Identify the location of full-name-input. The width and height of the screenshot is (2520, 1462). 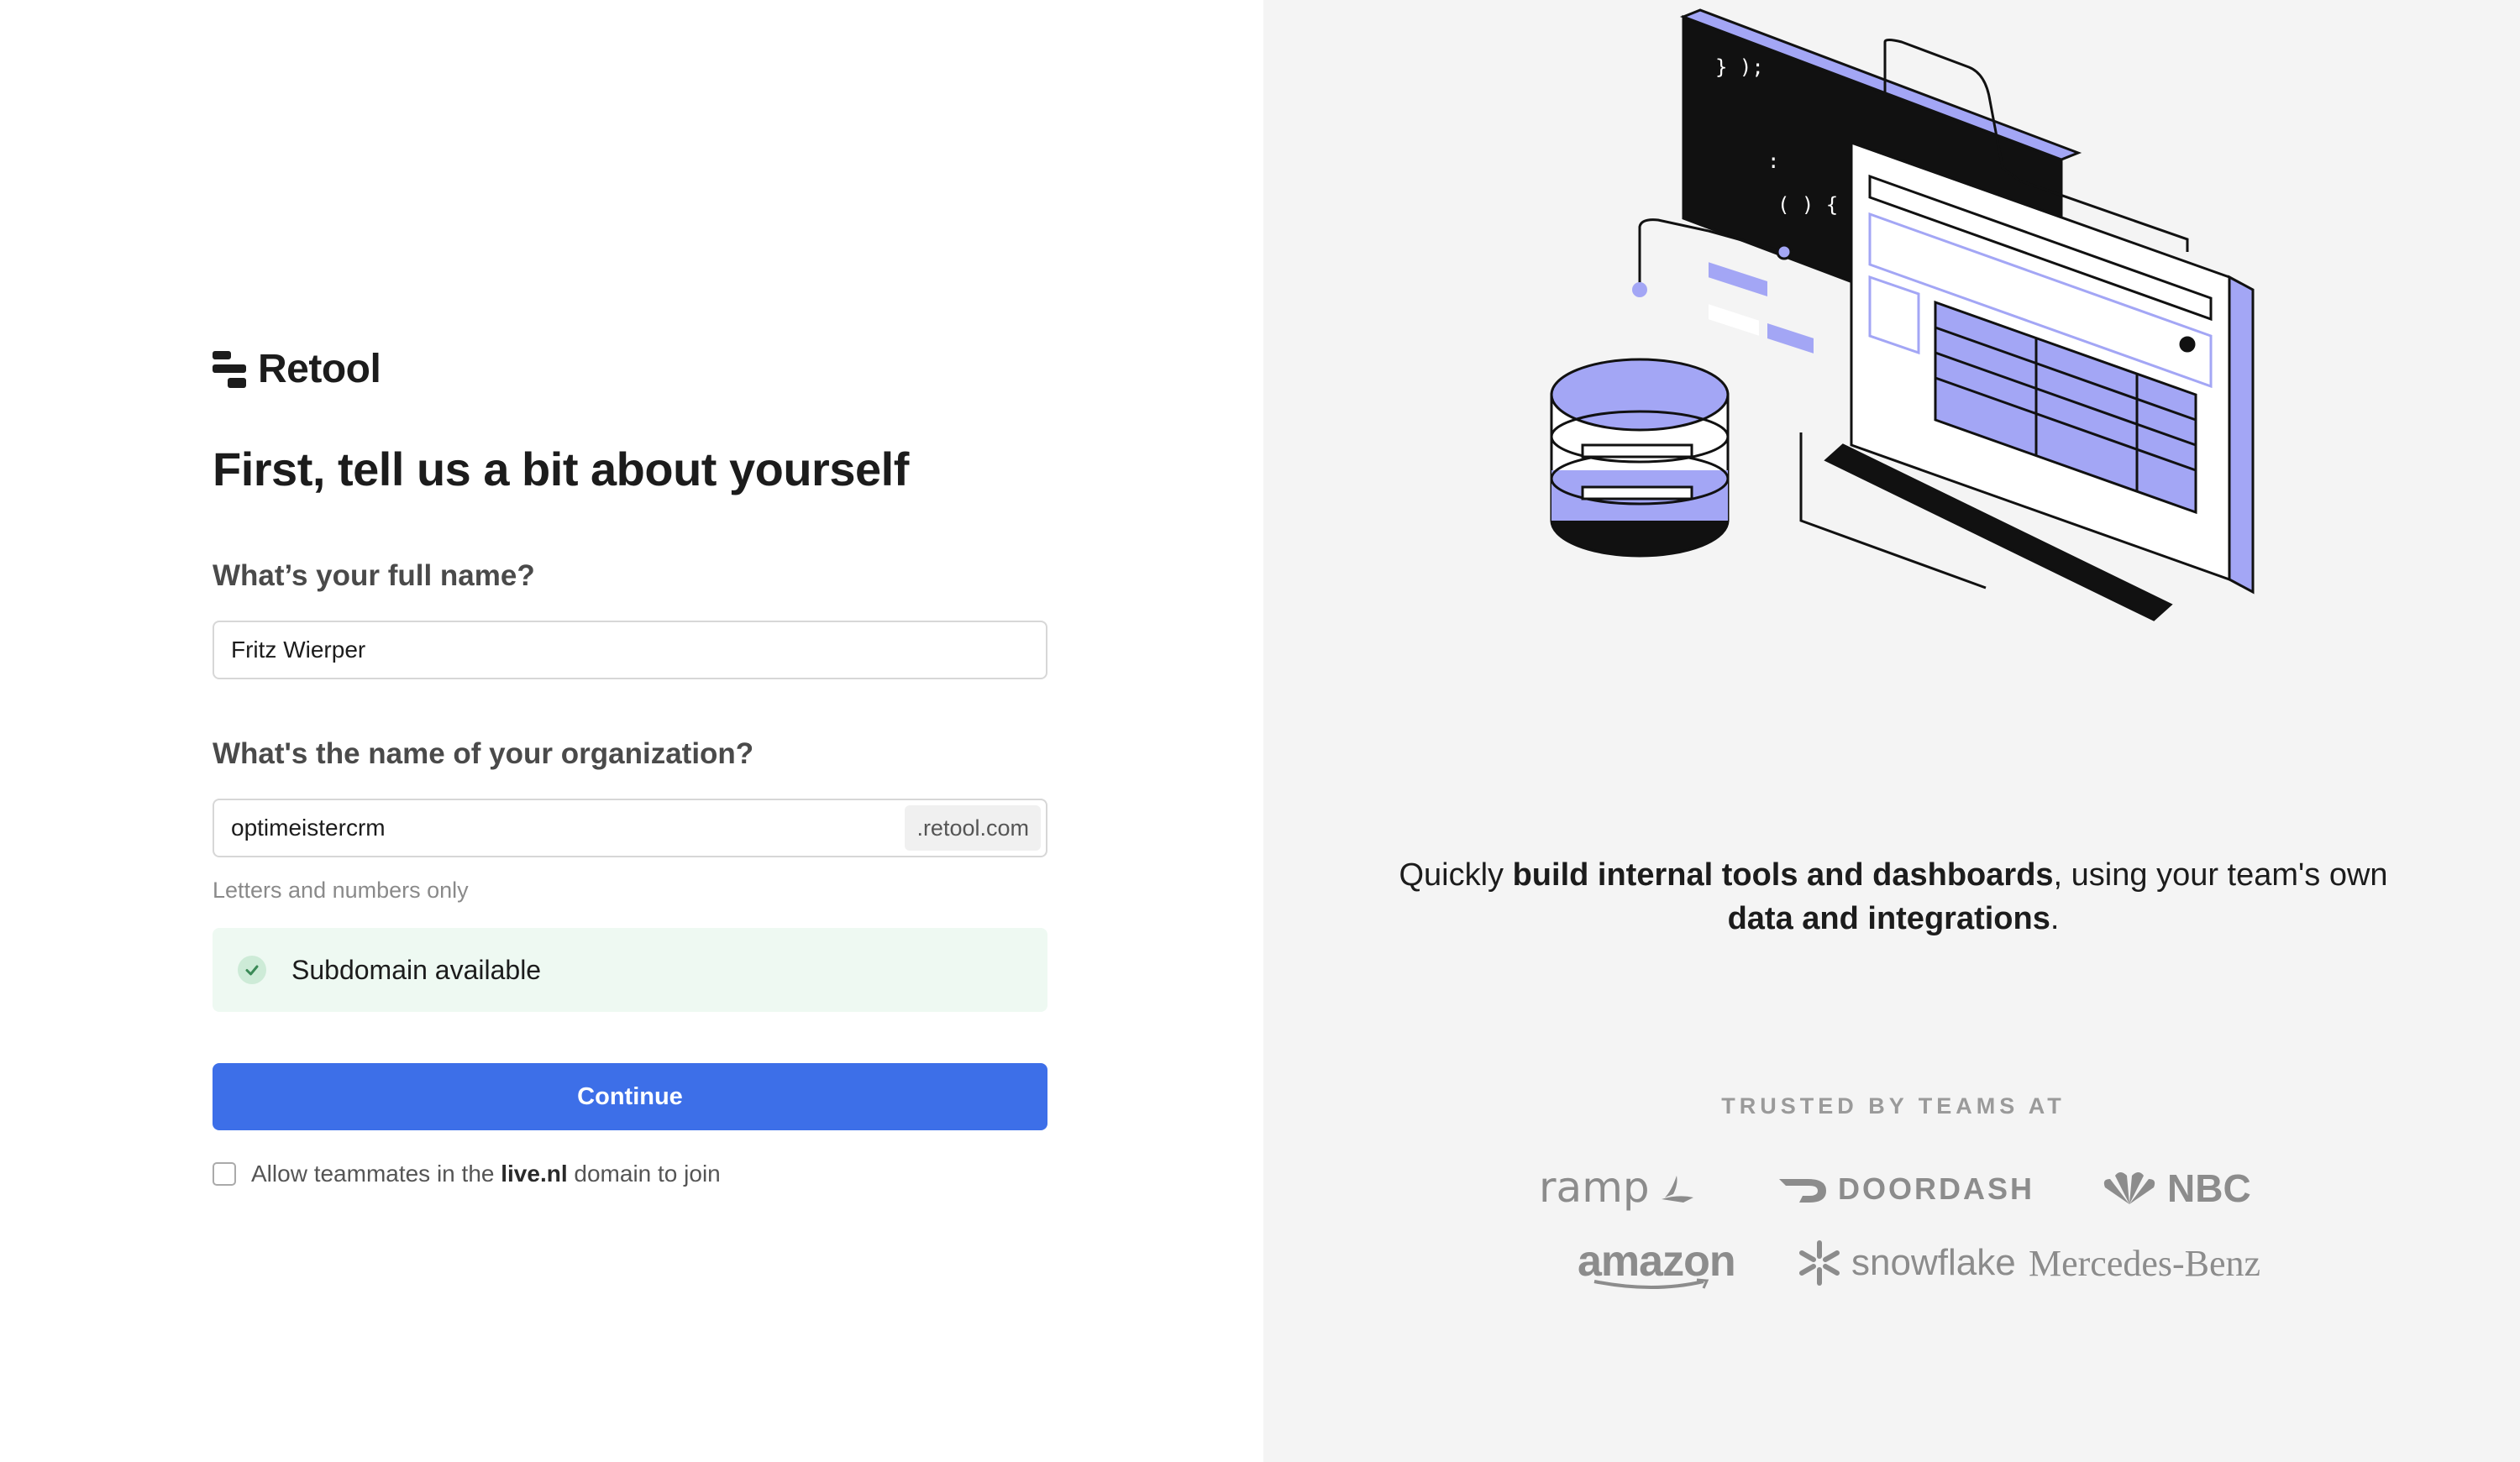
(609, 650).